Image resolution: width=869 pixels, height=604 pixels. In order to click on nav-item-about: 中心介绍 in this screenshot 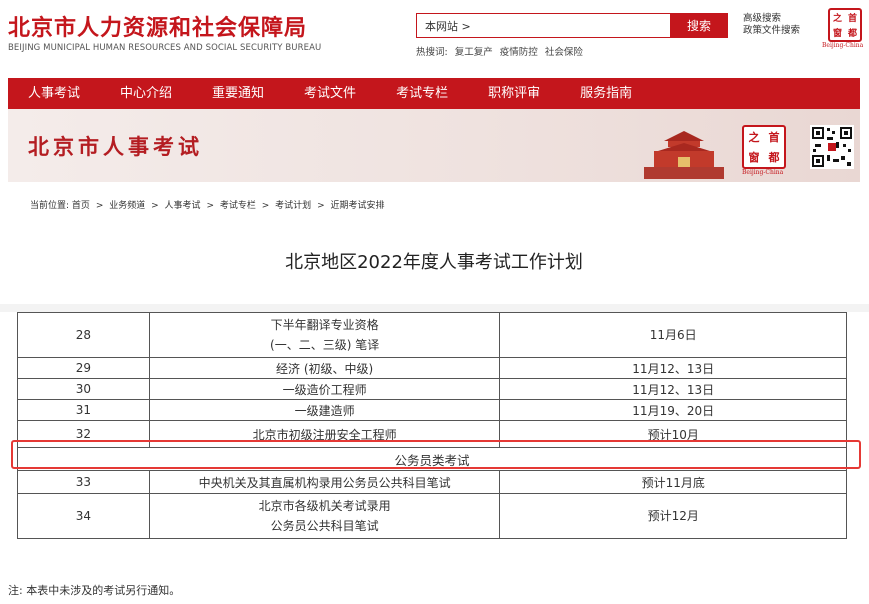, I will do `click(146, 93)`.